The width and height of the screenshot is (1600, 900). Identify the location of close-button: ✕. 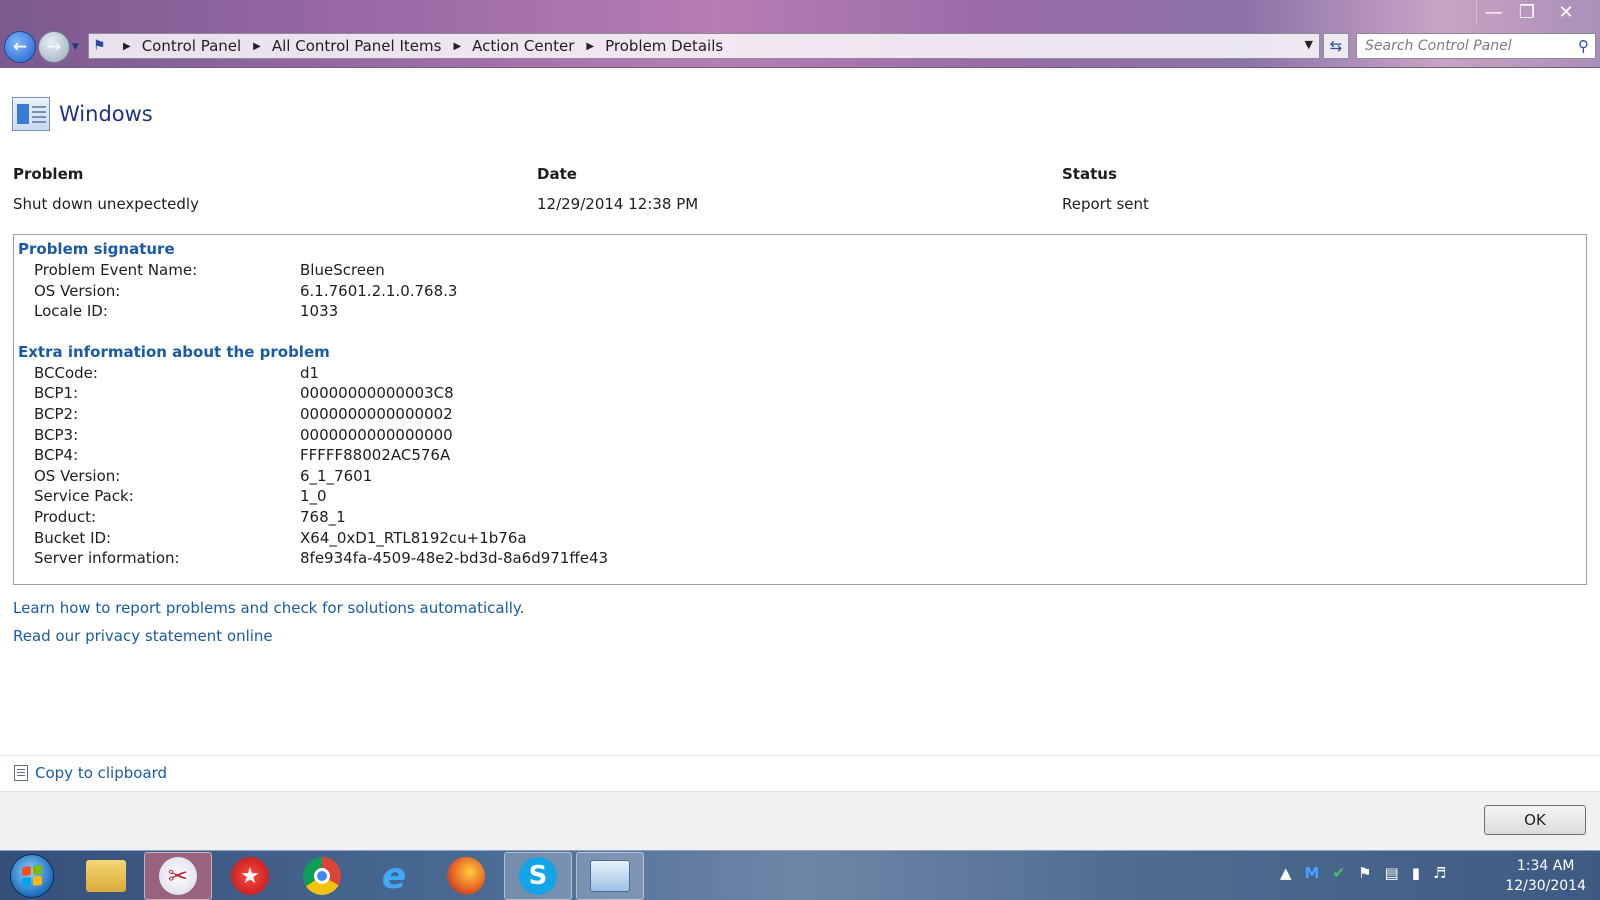
(1566, 12).